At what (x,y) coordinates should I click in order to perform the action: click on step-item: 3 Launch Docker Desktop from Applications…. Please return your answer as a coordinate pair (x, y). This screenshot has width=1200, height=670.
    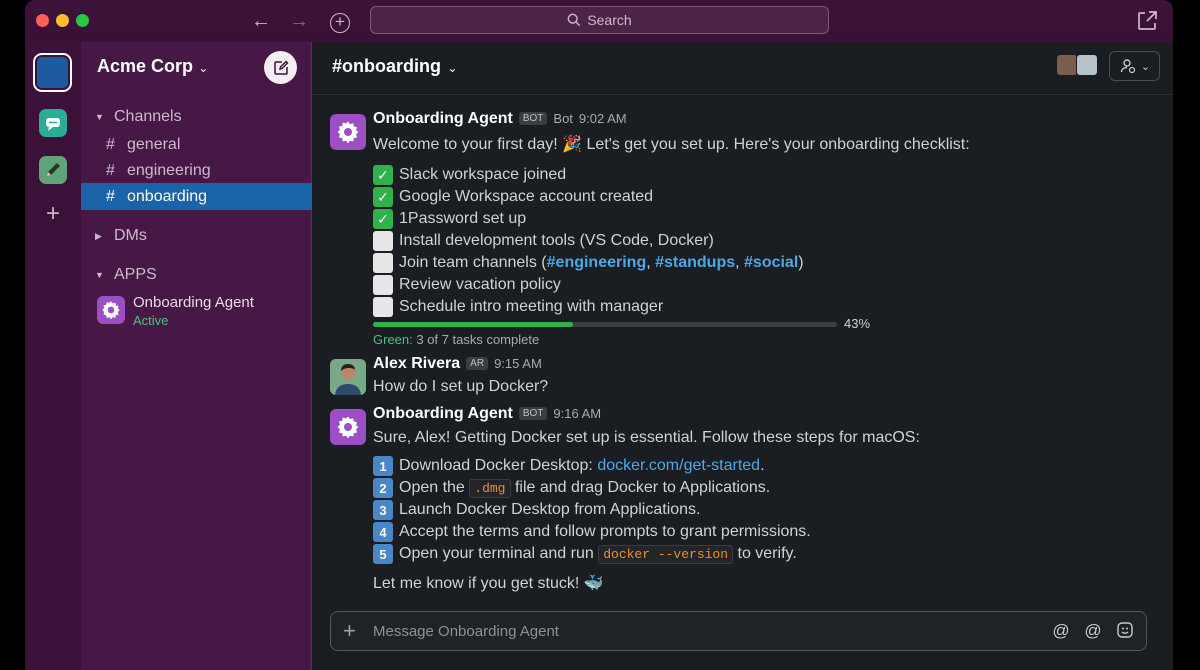
    Looking at the image, I should click on (536, 510).